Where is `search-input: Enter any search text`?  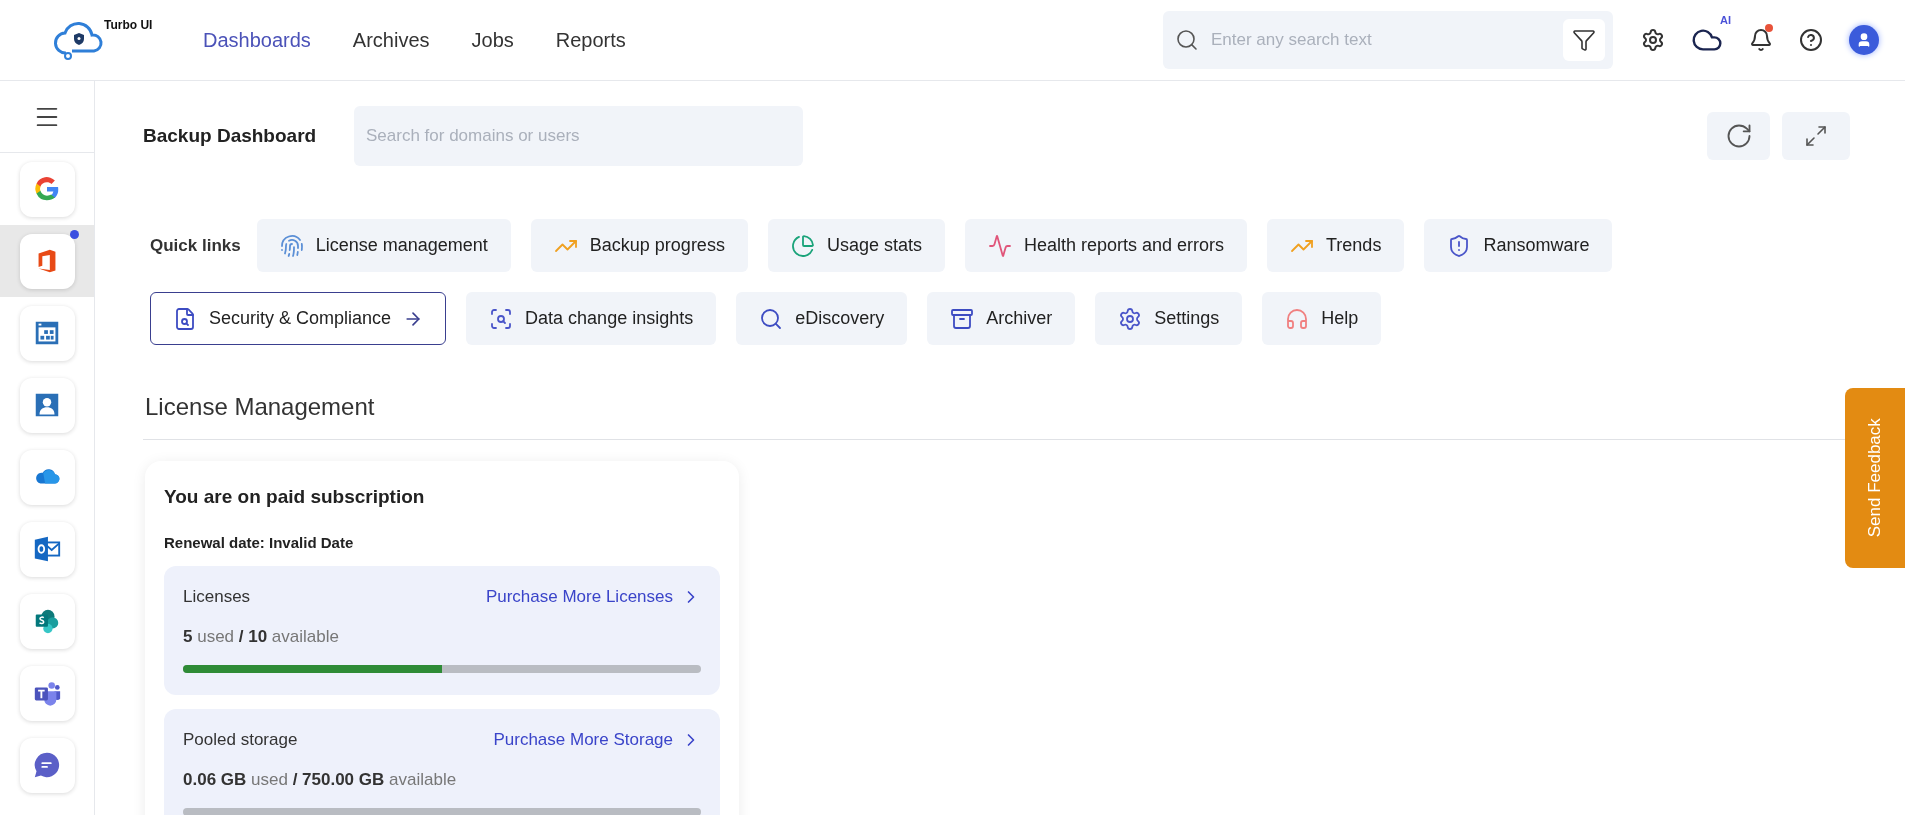 search-input: Enter any search text is located at coordinates (1381, 40).